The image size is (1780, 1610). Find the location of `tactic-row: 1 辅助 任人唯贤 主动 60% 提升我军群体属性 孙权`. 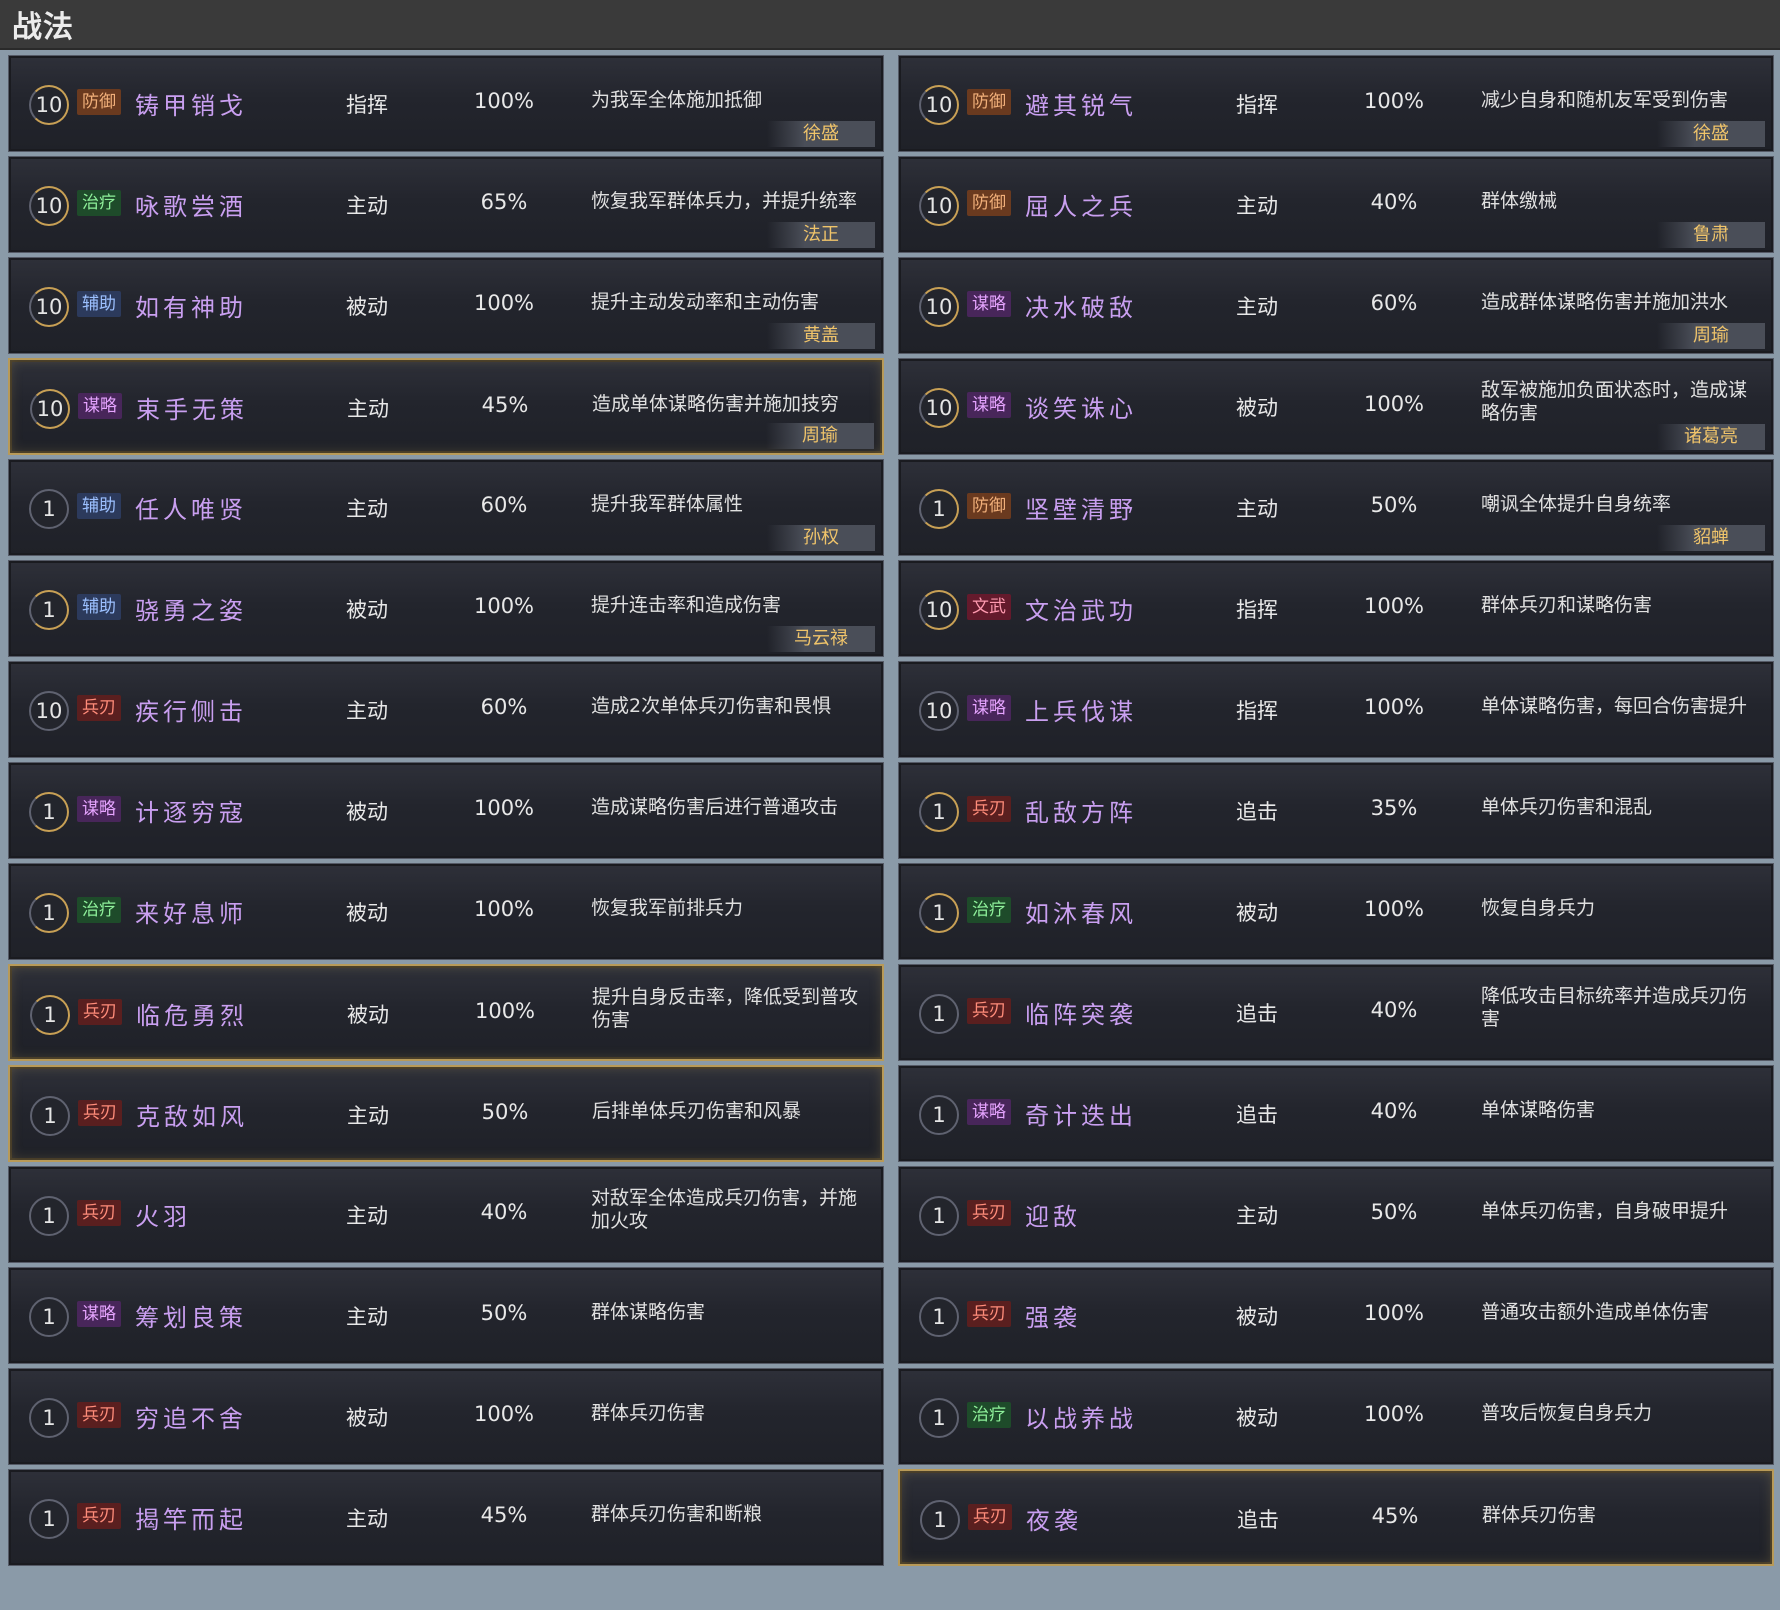

tactic-row: 1 辅助 任人唯贤 主动 60% 提升我军群体属性 孙权 is located at coordinates (446, 507).